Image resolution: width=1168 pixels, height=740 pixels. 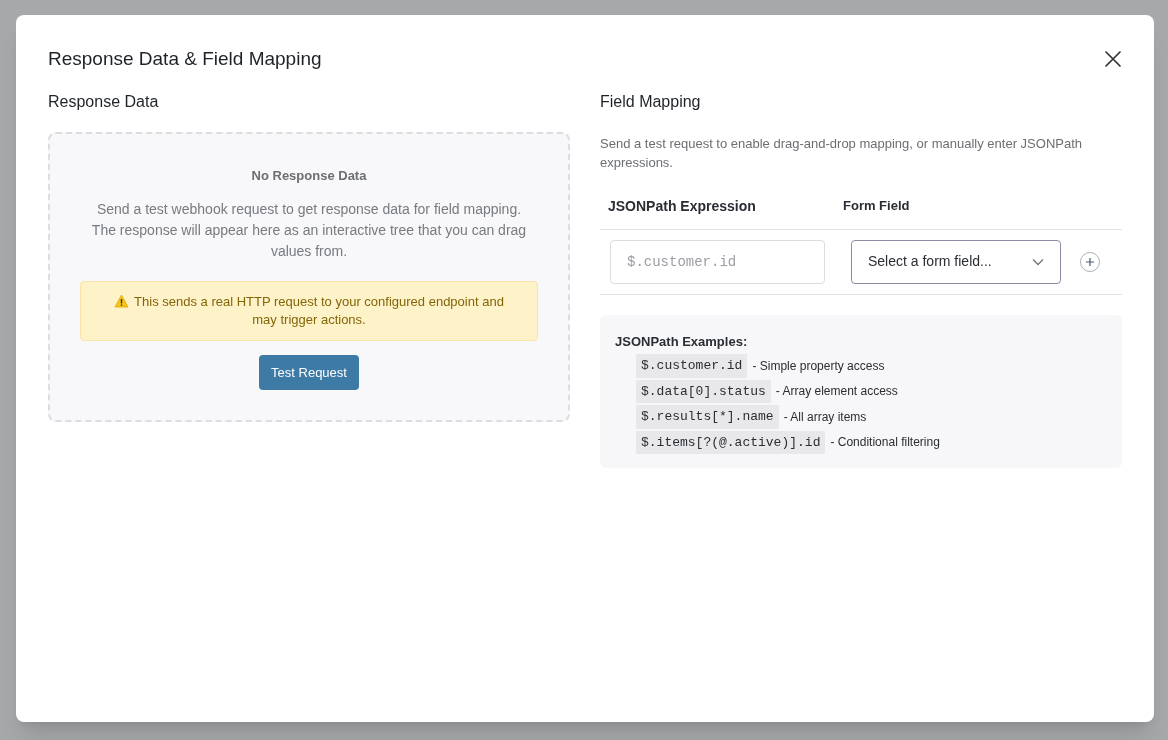 What do you see at coordinates (717, 261) in the screenshot?
I see `jsonpath-input-field: $.customer.id` at bounding box center [717, 261].